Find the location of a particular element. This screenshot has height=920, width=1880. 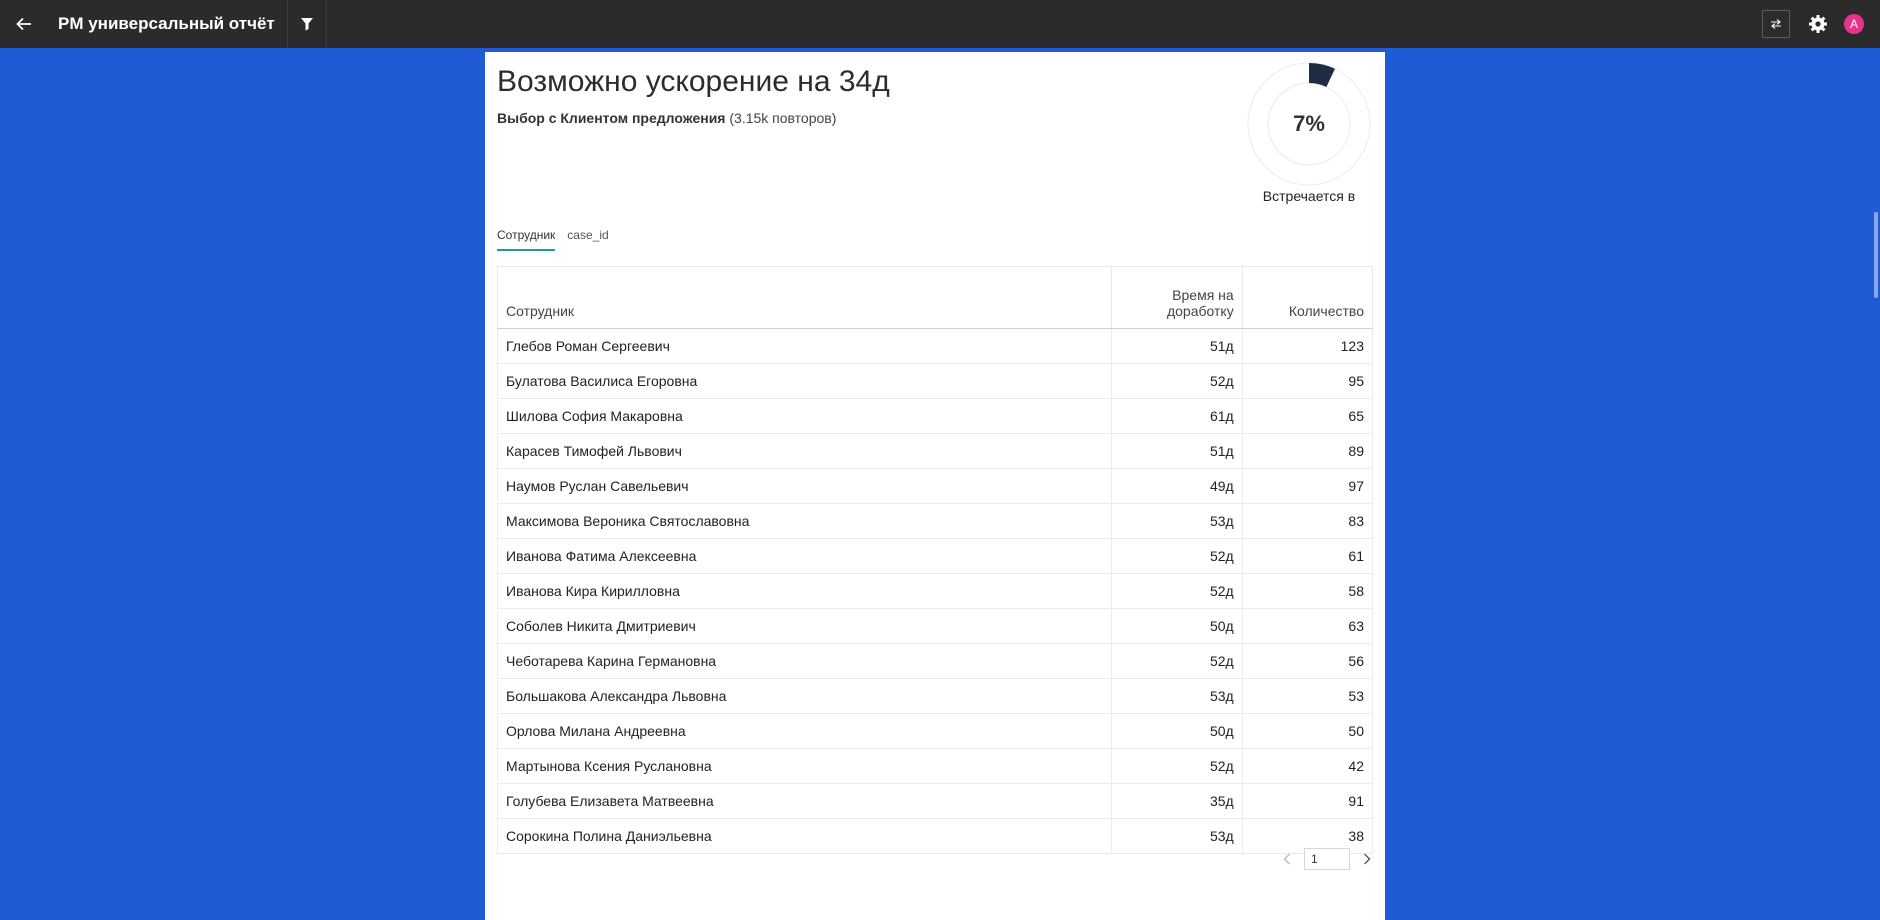

avatar: A is located at coordinates (1854, 24).